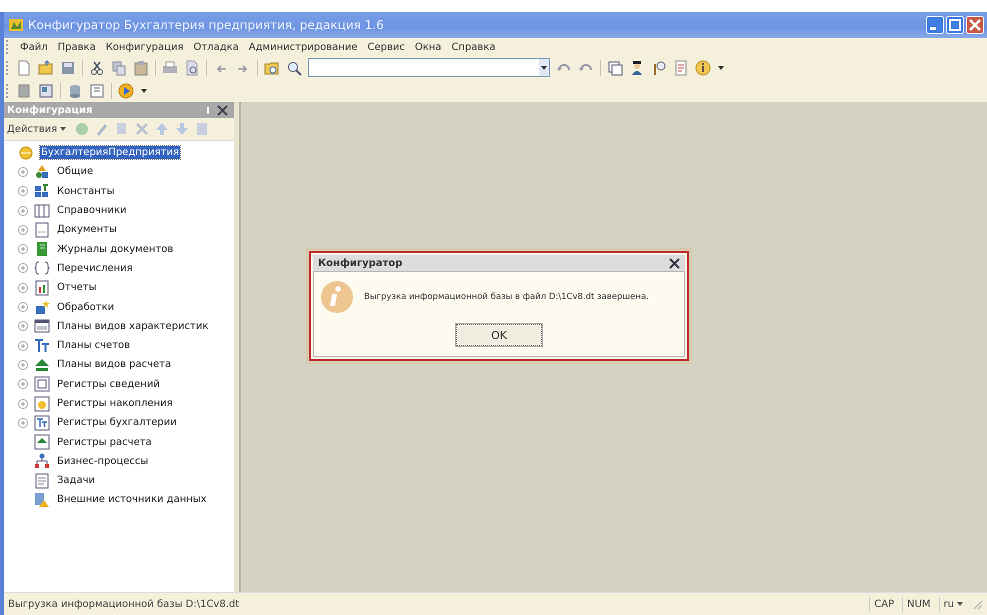 The width and height of the screenshot is (987, 615). What do you see at coordinates (883, 604) in the screenshot?
I see `status-indicator: CAP` at bounding box center [883, 604].